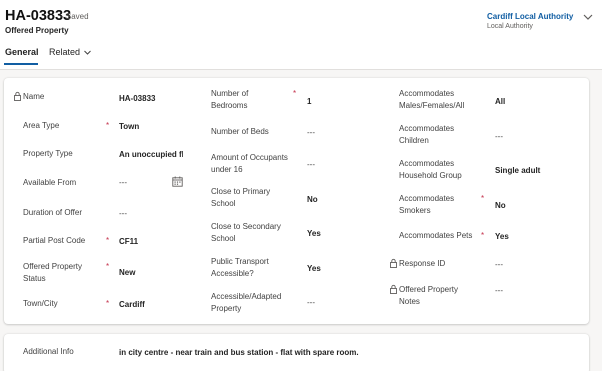  I want to click on partial-post-code-value: CF11, so click(154, 241).